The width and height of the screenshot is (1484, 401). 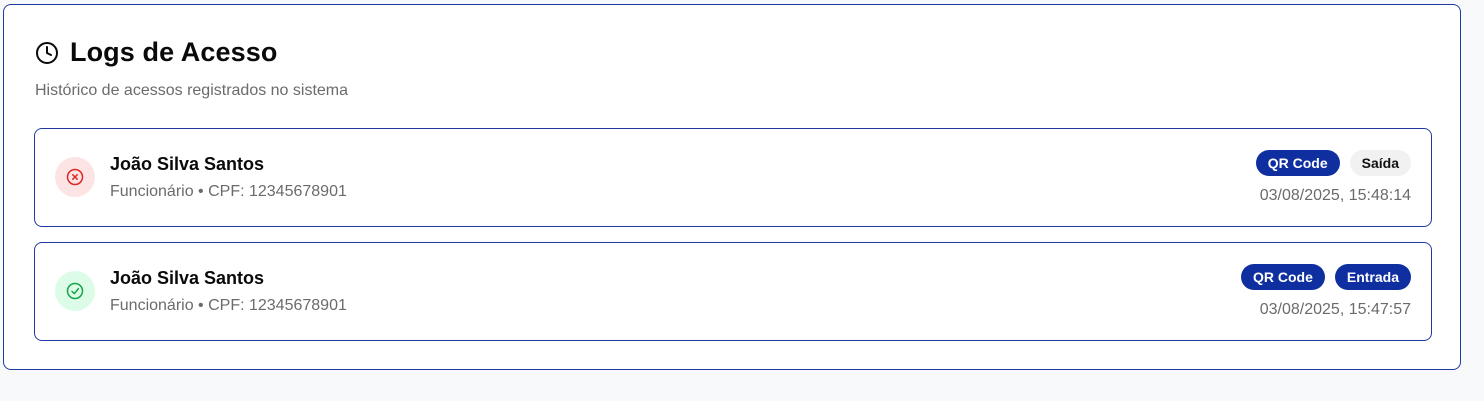 I want to click on log-right: QR Code Saída 03/08/2025, 15:48:14, so click(x=1333, y=177).